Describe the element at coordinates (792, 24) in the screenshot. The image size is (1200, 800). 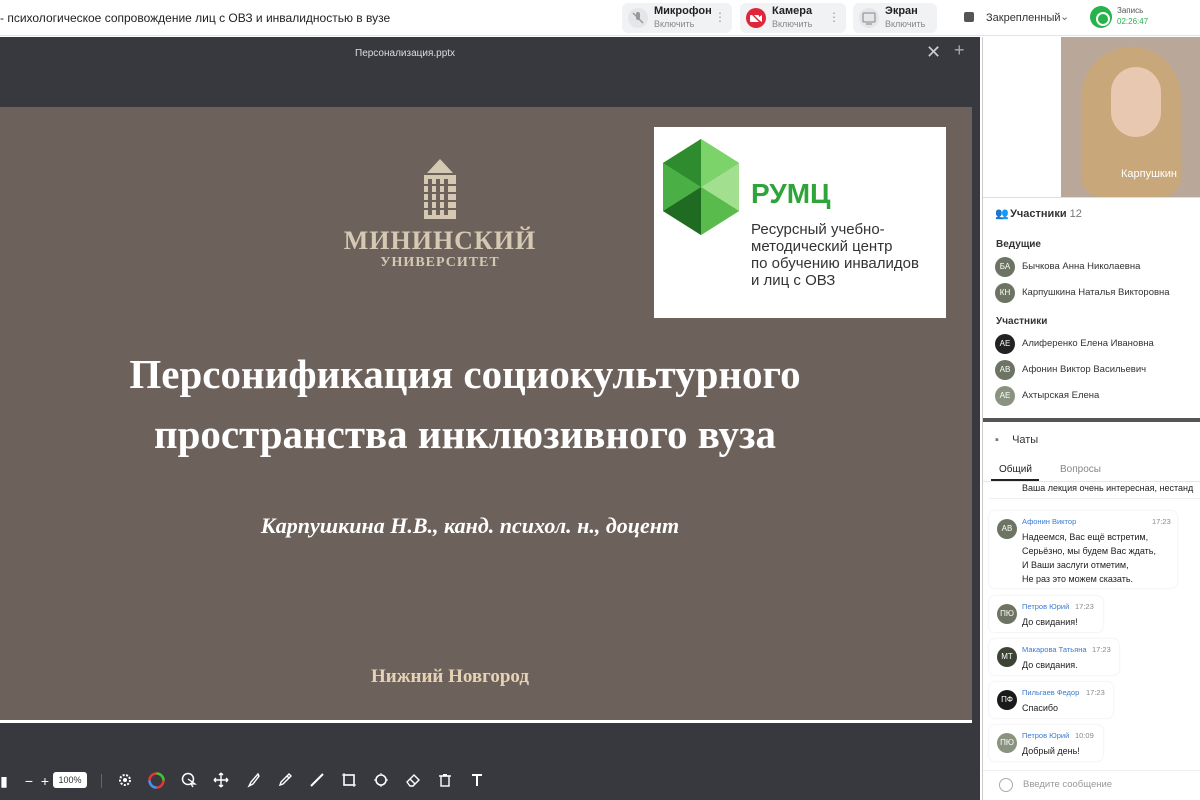
I see `camera-state: Включить` at that location.